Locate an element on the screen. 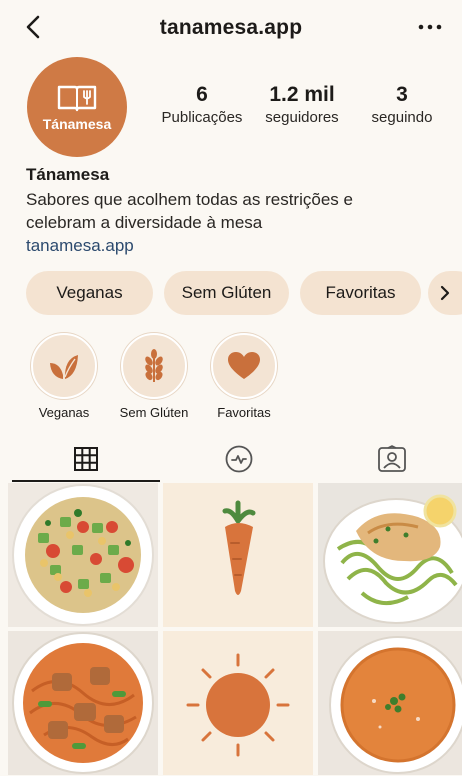  reels-icon is located at coordinates (239, 459).